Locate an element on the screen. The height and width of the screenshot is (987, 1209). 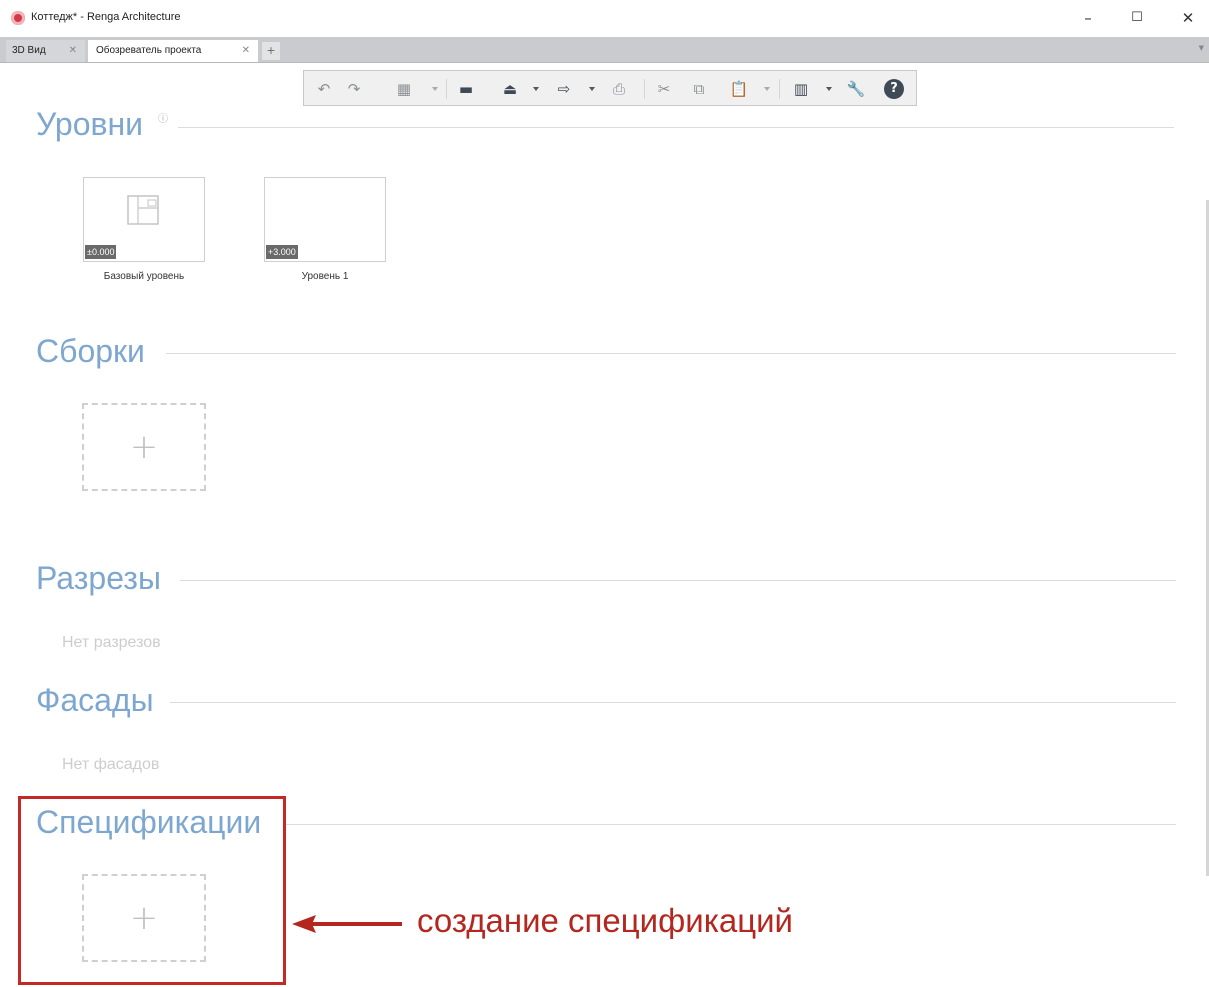
highlight-box is located at coordinates (152, 890).